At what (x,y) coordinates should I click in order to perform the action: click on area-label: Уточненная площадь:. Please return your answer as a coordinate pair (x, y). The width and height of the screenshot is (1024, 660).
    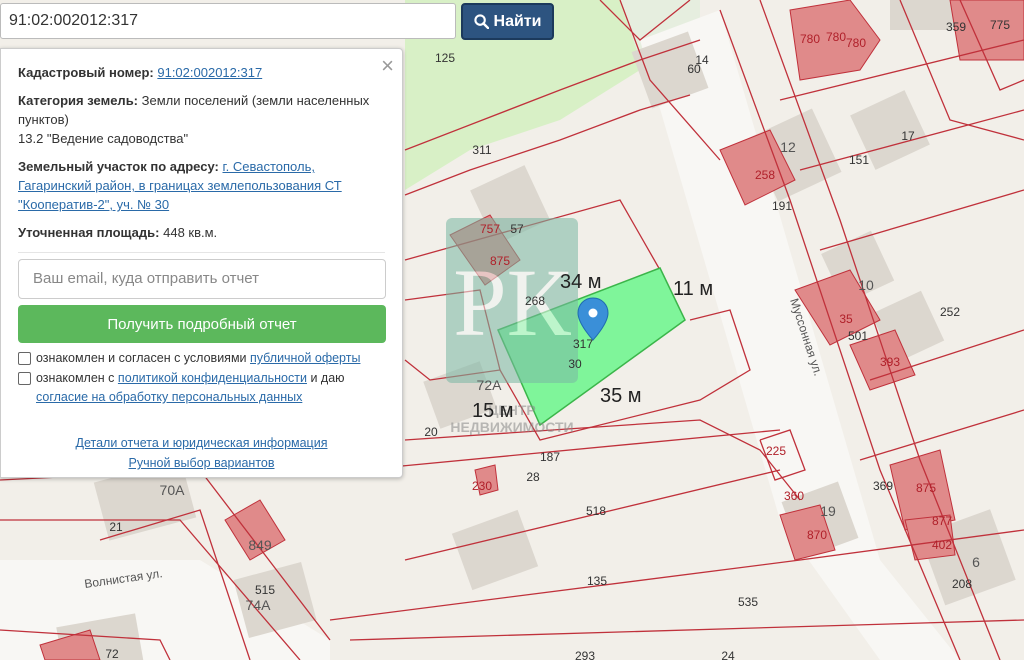
    Looking at the image, I should click on (89, 232).